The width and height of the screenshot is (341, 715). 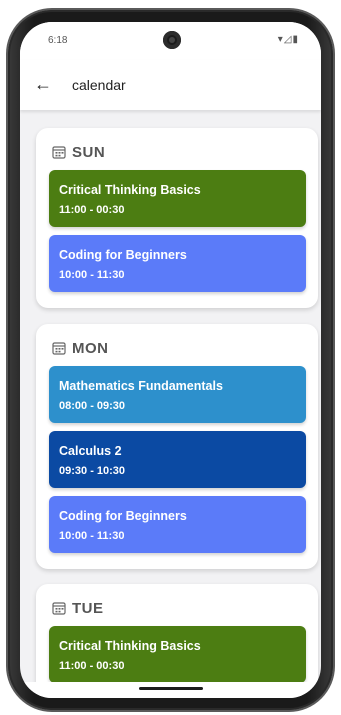 I want to click on back-arrow-icon: ←, so click(x=43, y=84).